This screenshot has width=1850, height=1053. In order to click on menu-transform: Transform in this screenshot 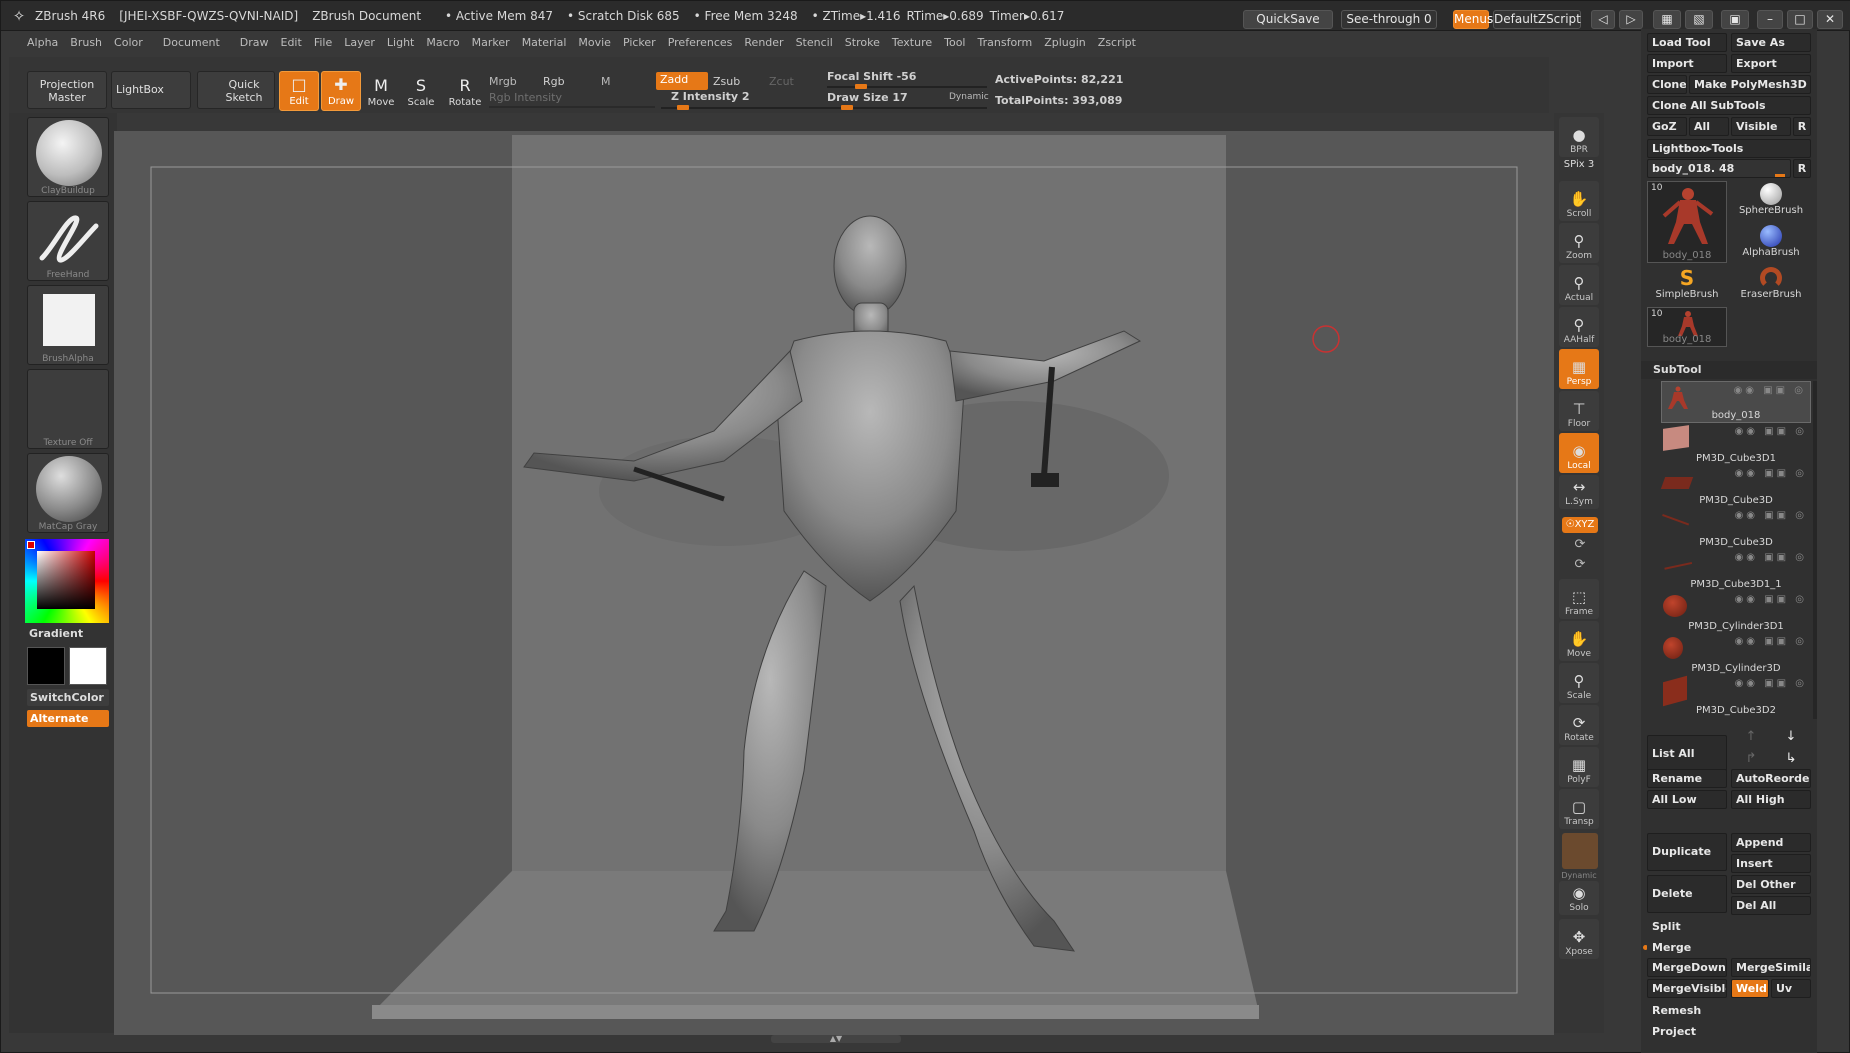, I will do `click(1005, 42)`.